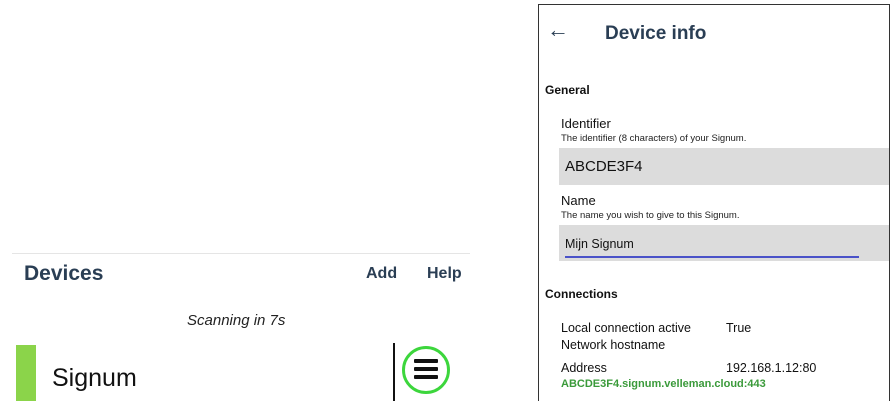  What do you see at coordinates (567, 90) in the screenshot?
I see `section-general: General` at bounding box center [567, 90].